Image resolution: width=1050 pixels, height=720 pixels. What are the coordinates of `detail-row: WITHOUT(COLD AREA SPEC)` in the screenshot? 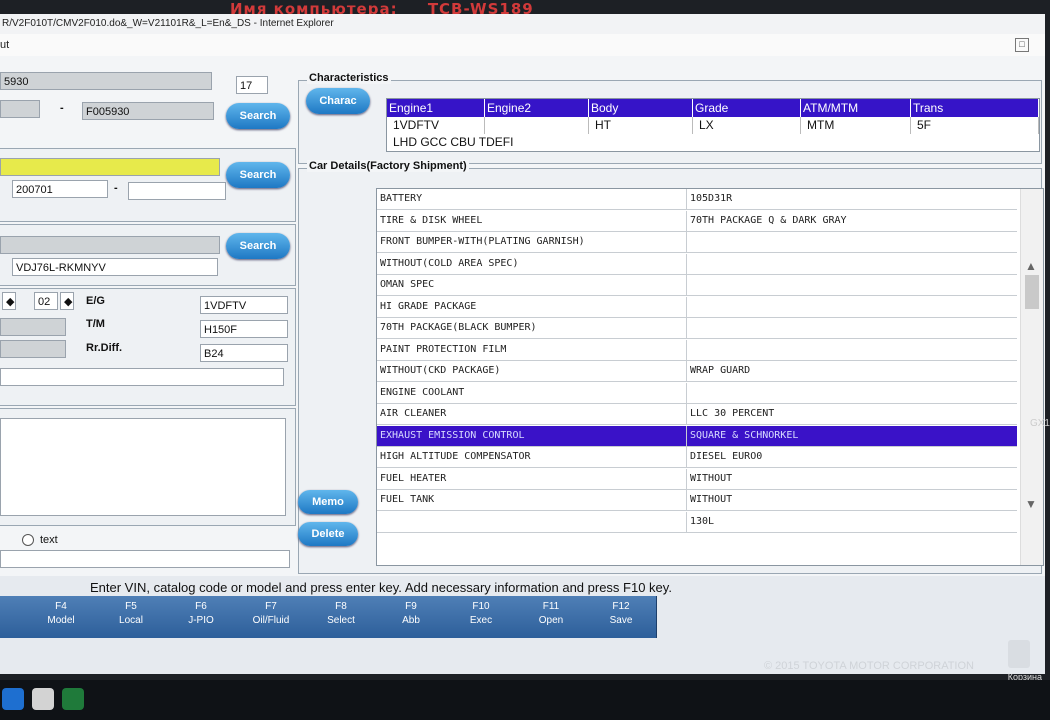 It's located at (697, 264).